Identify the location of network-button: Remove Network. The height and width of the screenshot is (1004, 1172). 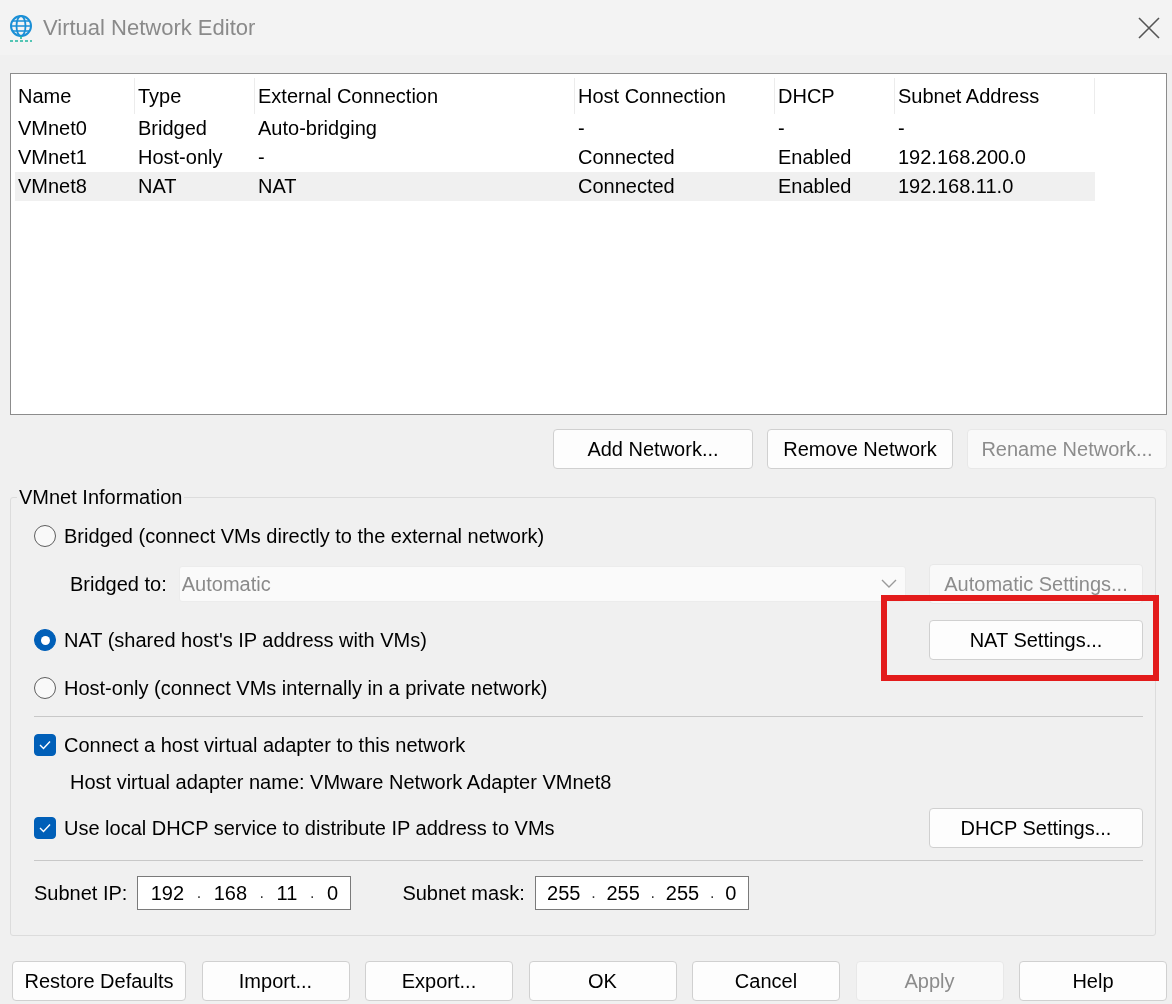
(860, 449).